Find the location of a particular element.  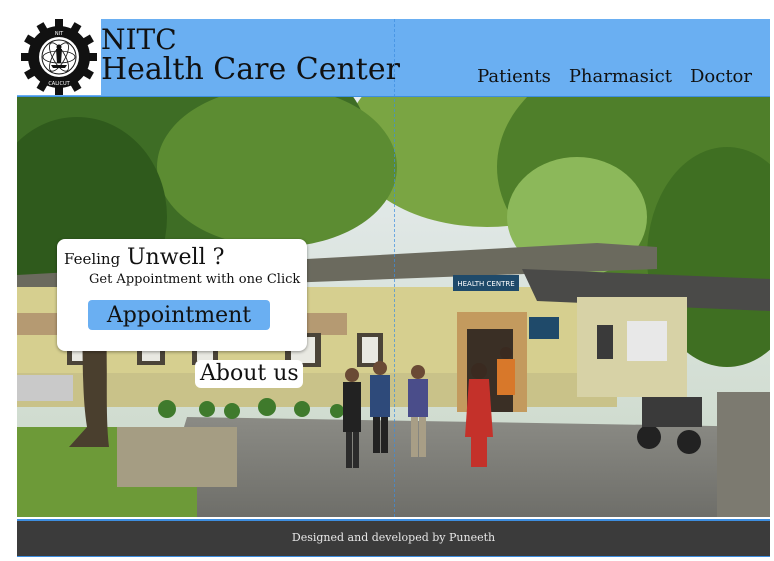

unwell-label: Unwell ? is located at coordinates (175, 257).